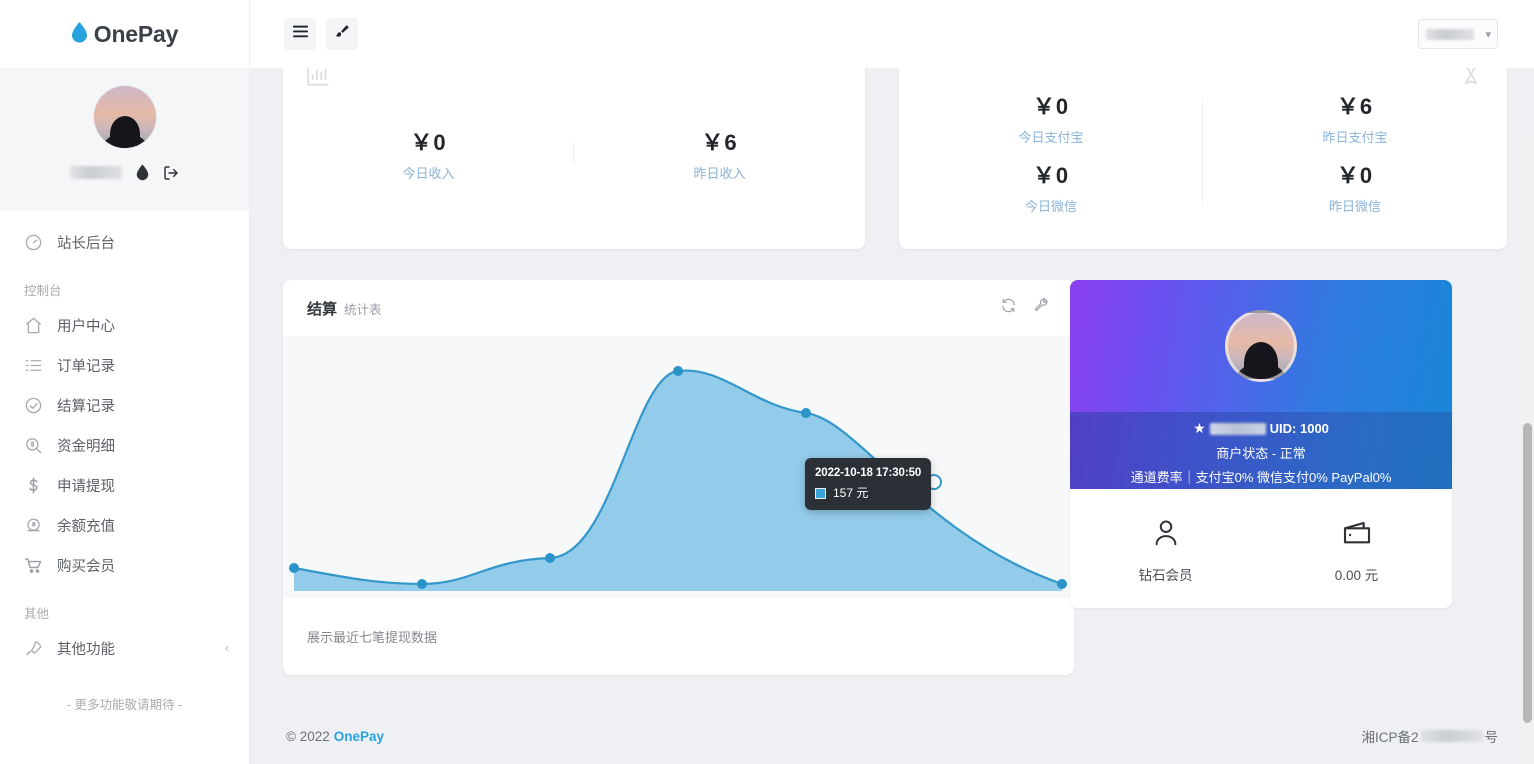 This screenshot has height=764, width=1534. I want to click on chevron-down-icon: ▾, so click(1488, 34).